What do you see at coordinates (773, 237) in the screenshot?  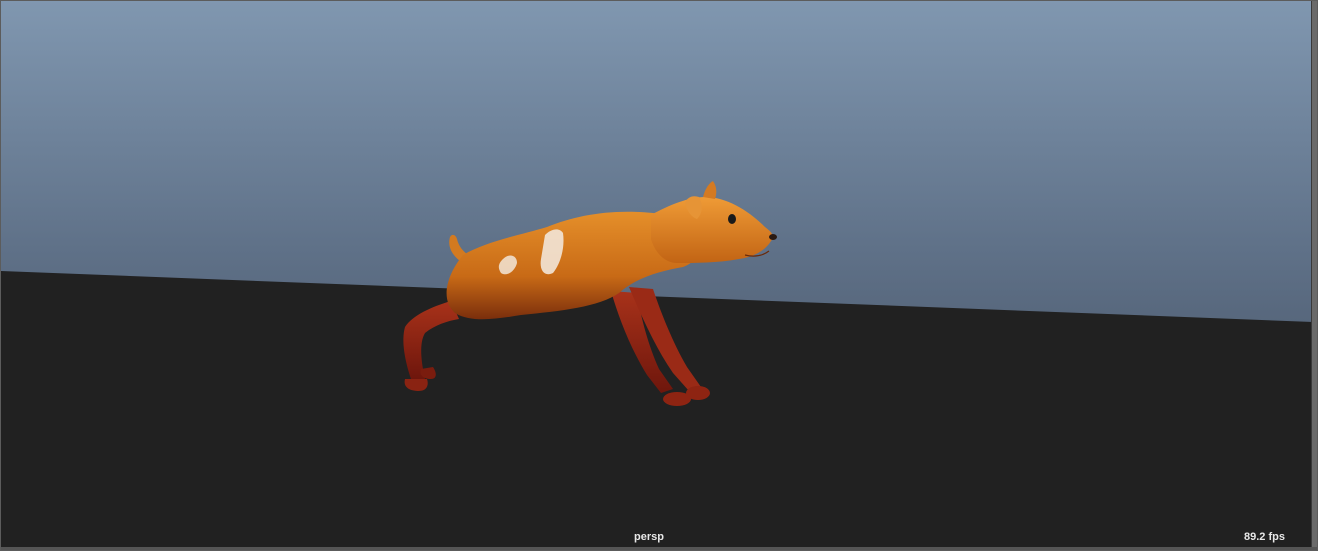 I see `dog-nose` at bounding box center [773, 237].